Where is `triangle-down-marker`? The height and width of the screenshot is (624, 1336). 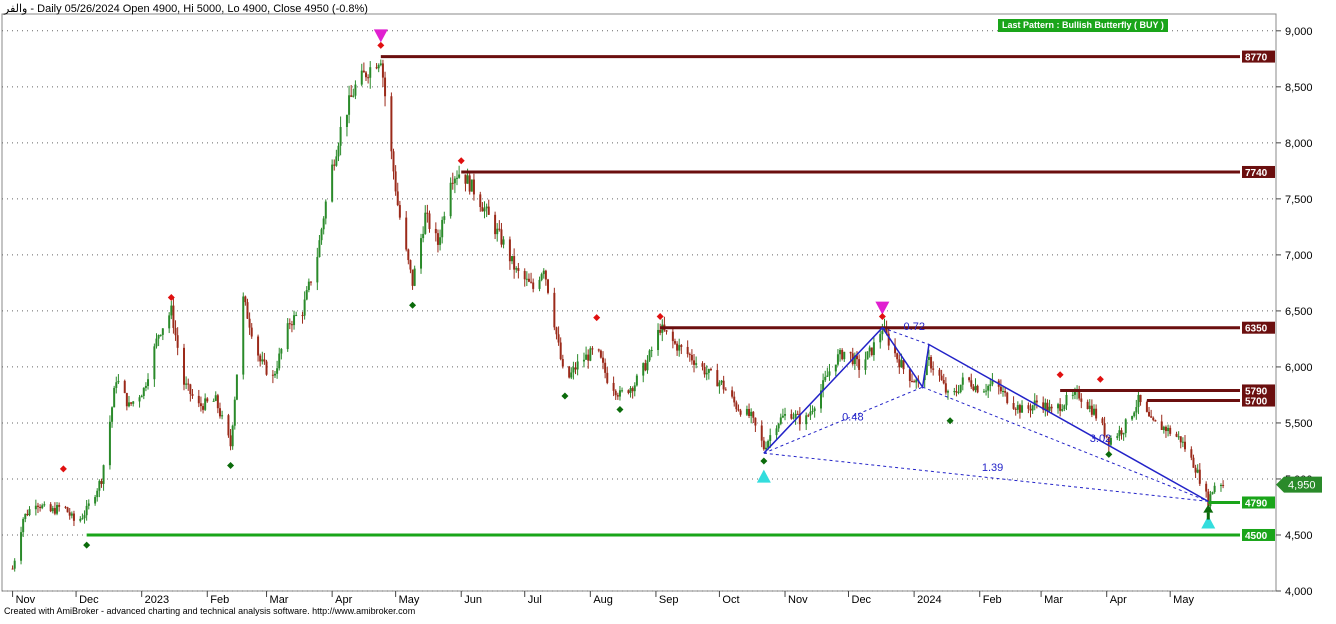
triangle-down-marker is located at coordinates (380, 36).